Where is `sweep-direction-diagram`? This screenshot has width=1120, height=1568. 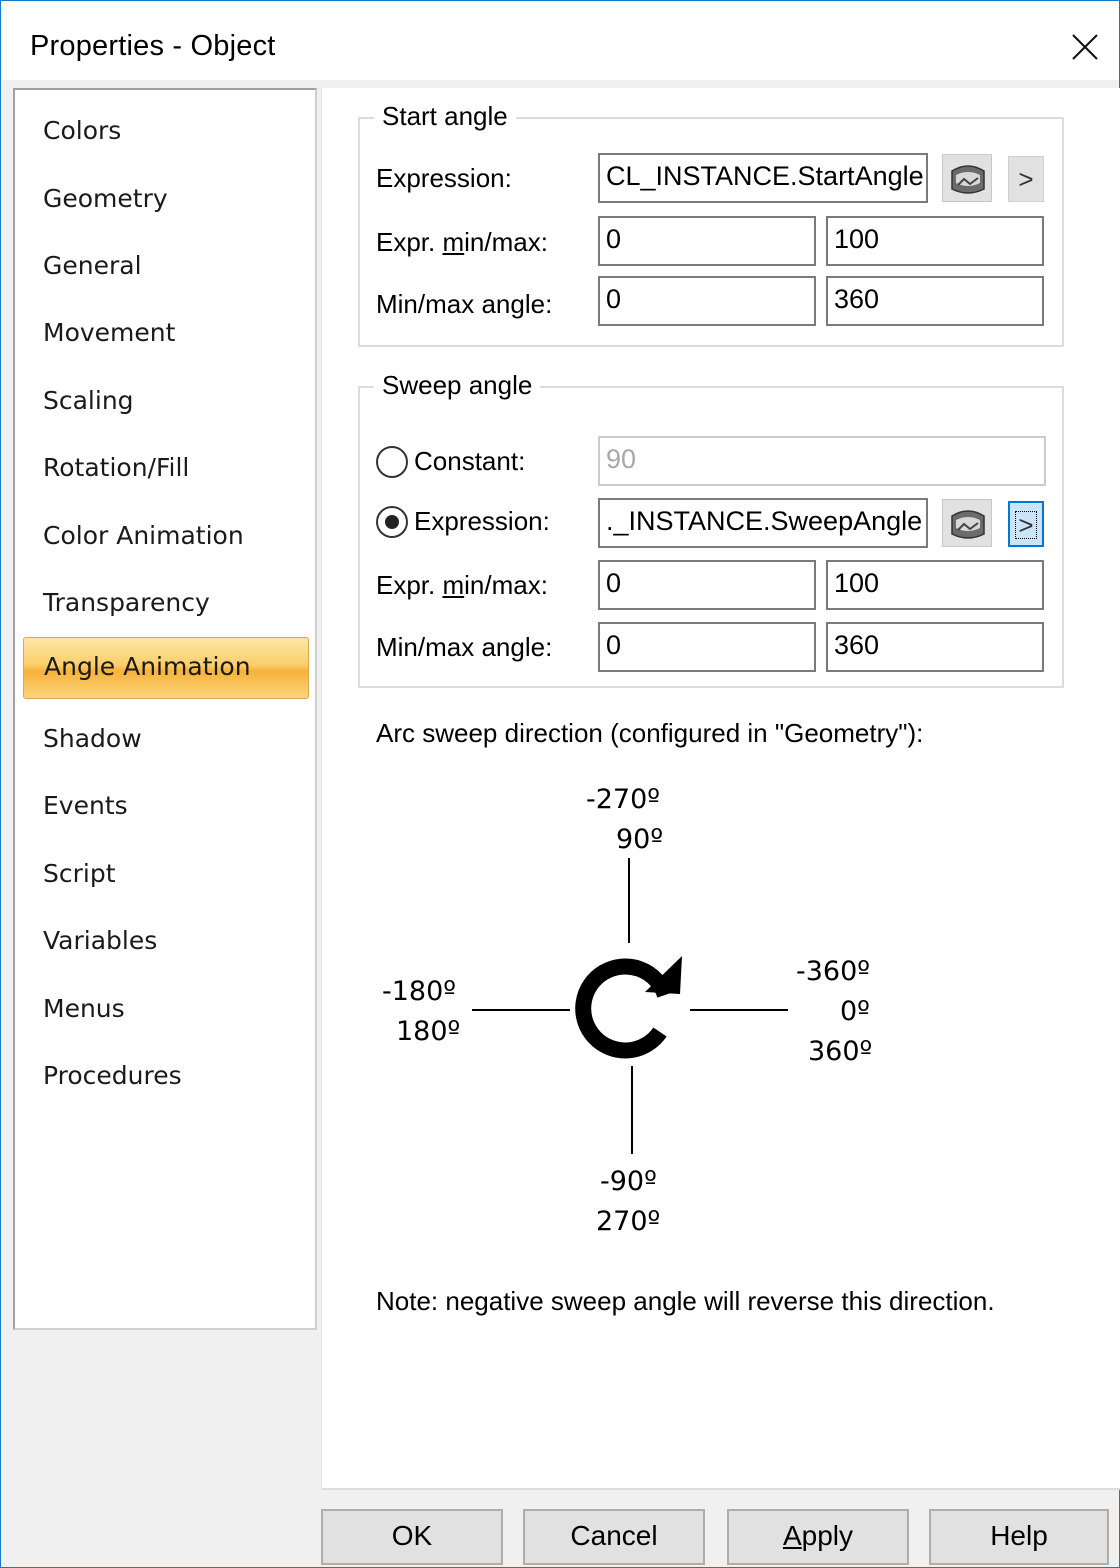 sweep-direction-diagram is located at coordinates (630, 1006).